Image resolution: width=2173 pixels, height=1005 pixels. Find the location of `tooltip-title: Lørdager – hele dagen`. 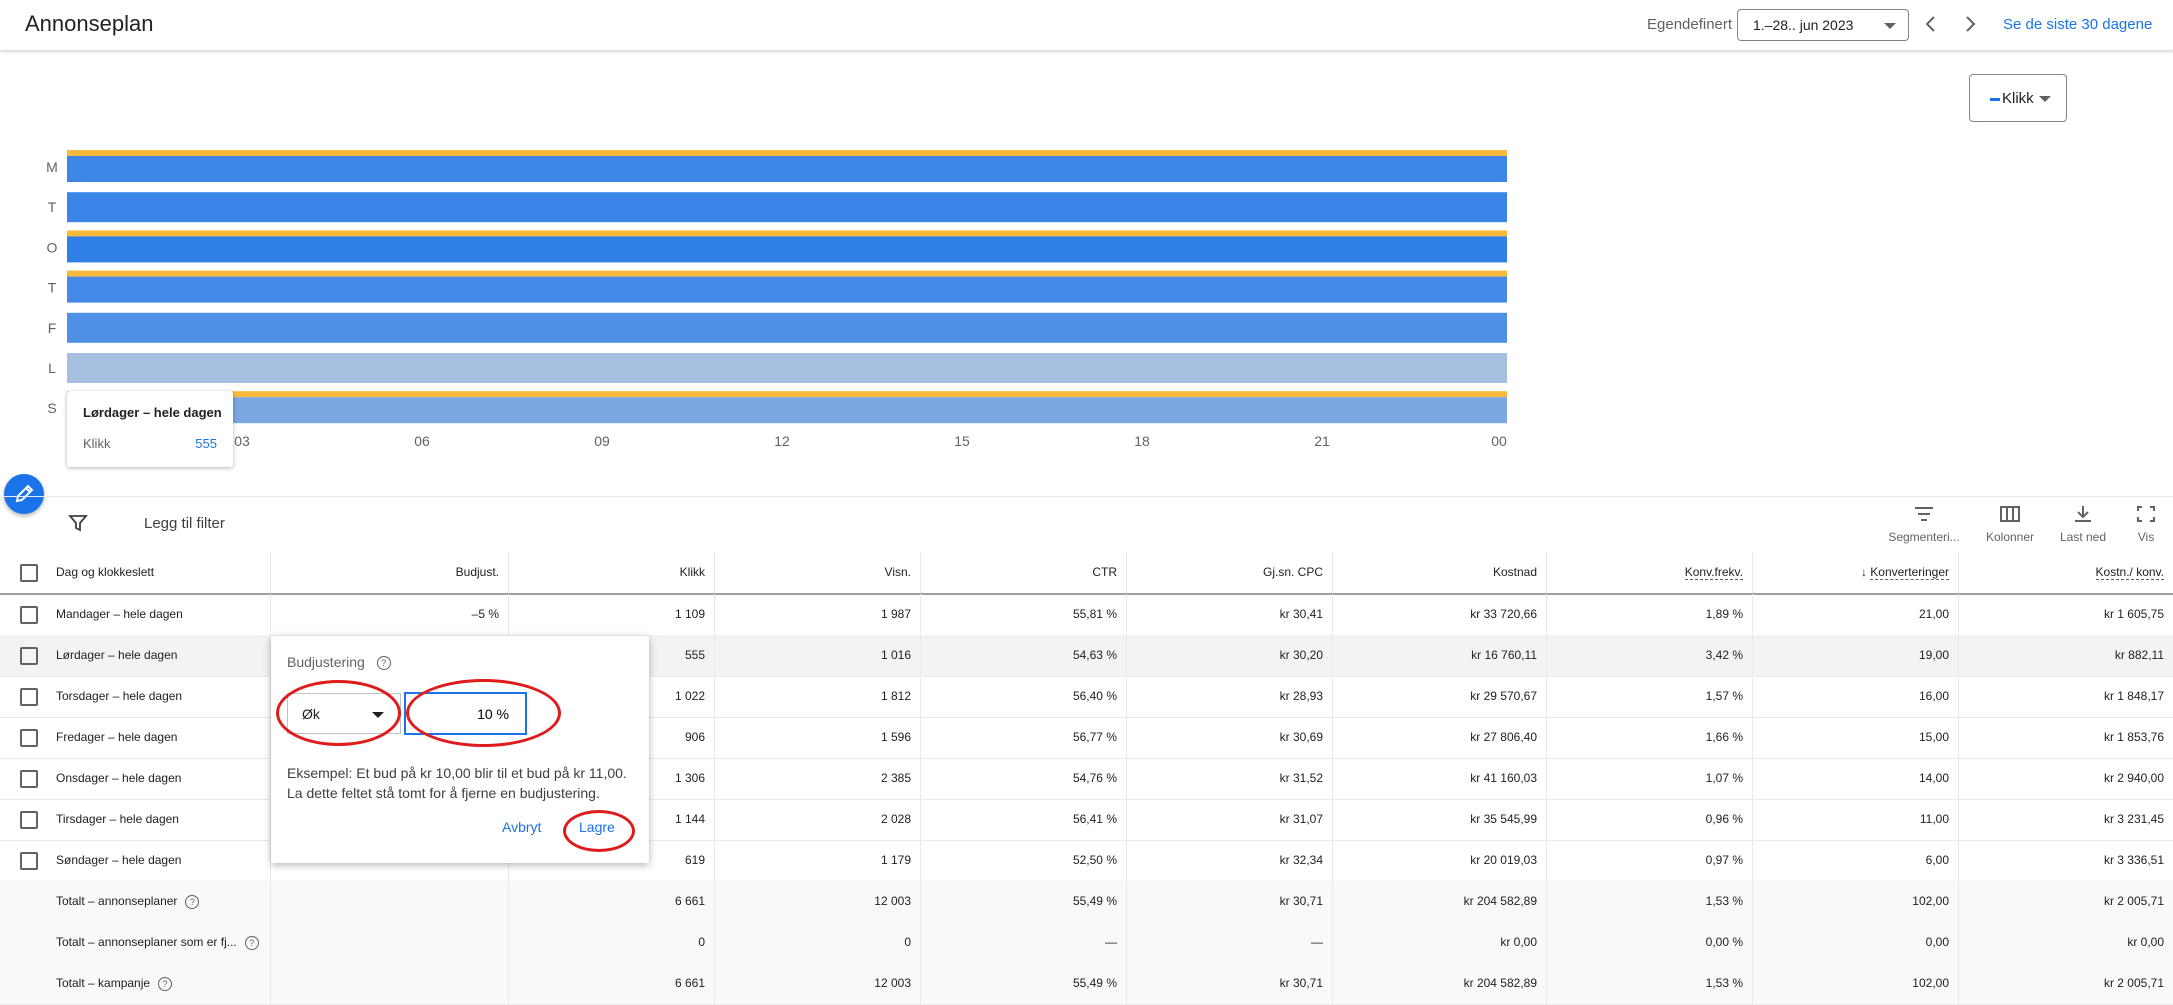

tooltip-title: Lørdager – hele dagen is located at coordinates (152, 412).